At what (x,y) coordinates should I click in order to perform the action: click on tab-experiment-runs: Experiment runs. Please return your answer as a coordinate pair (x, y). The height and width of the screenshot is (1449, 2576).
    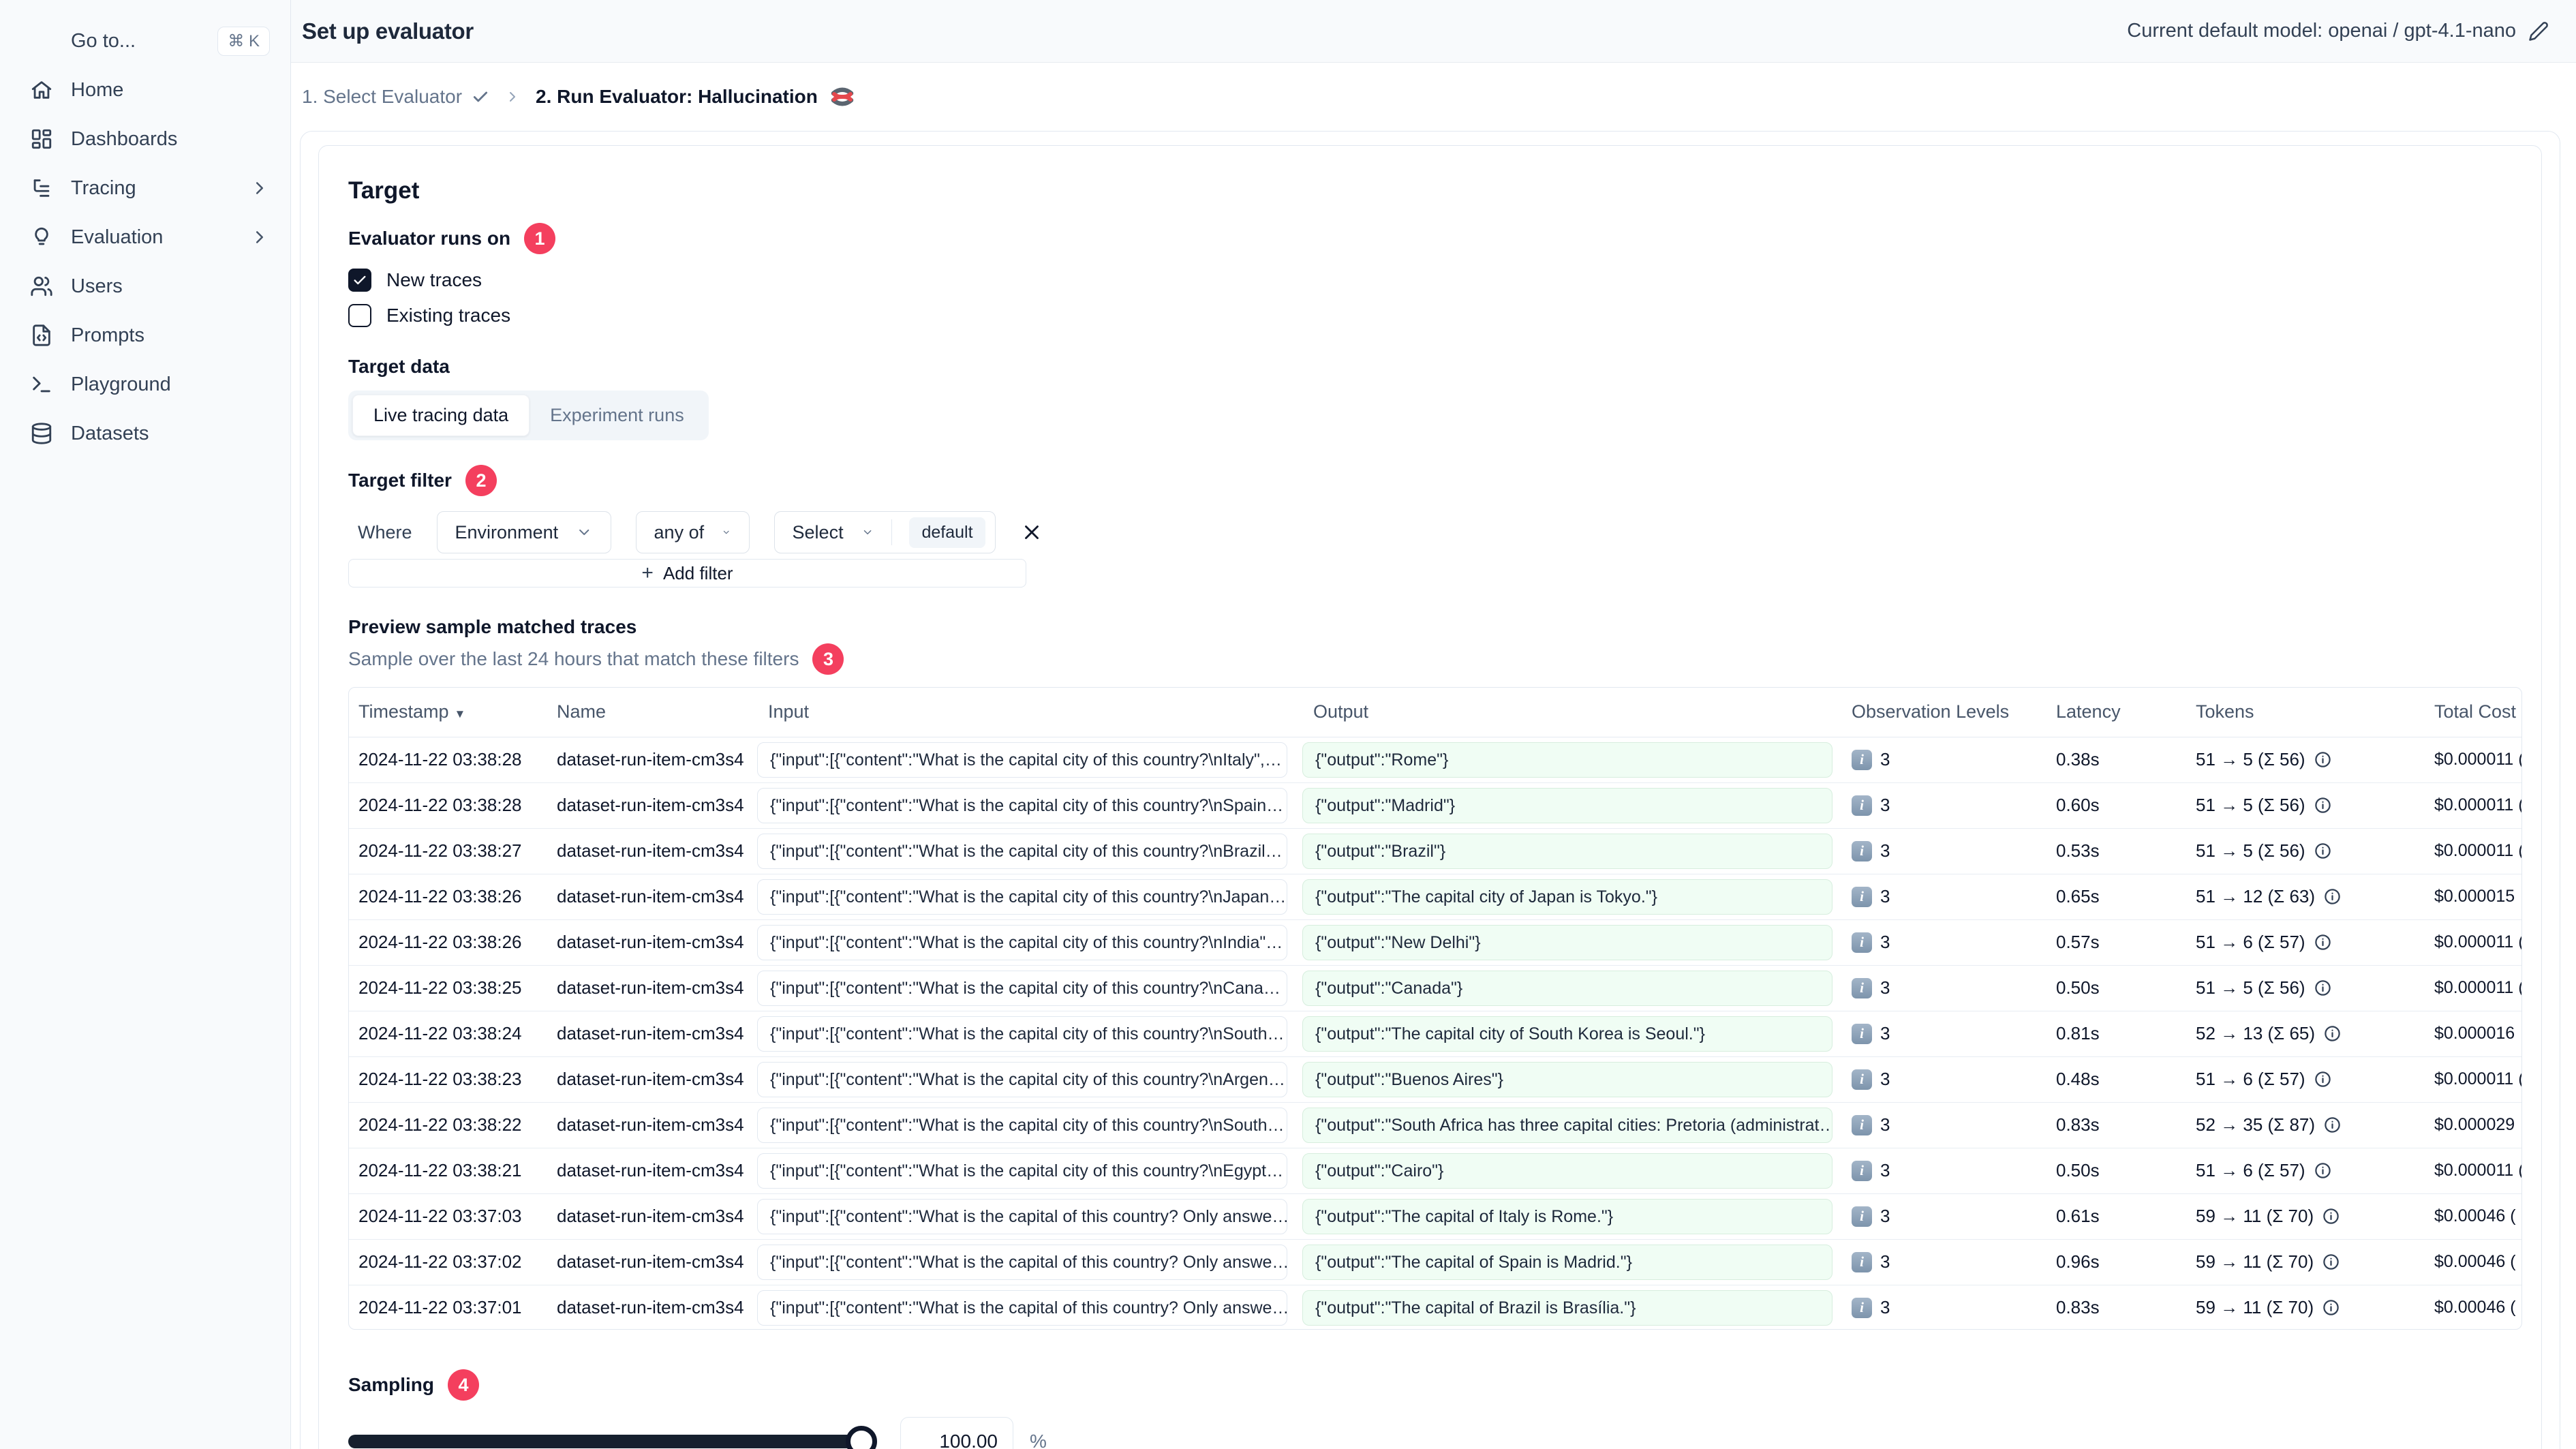
    Looking at the image, I should click on (617, 415).